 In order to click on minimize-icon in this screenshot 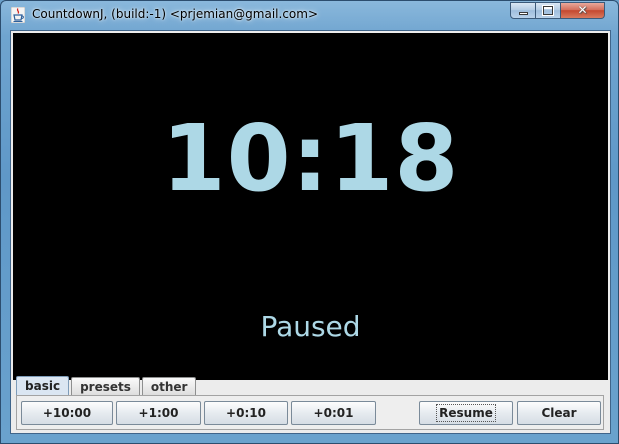, I will do `click(523, 13)`.